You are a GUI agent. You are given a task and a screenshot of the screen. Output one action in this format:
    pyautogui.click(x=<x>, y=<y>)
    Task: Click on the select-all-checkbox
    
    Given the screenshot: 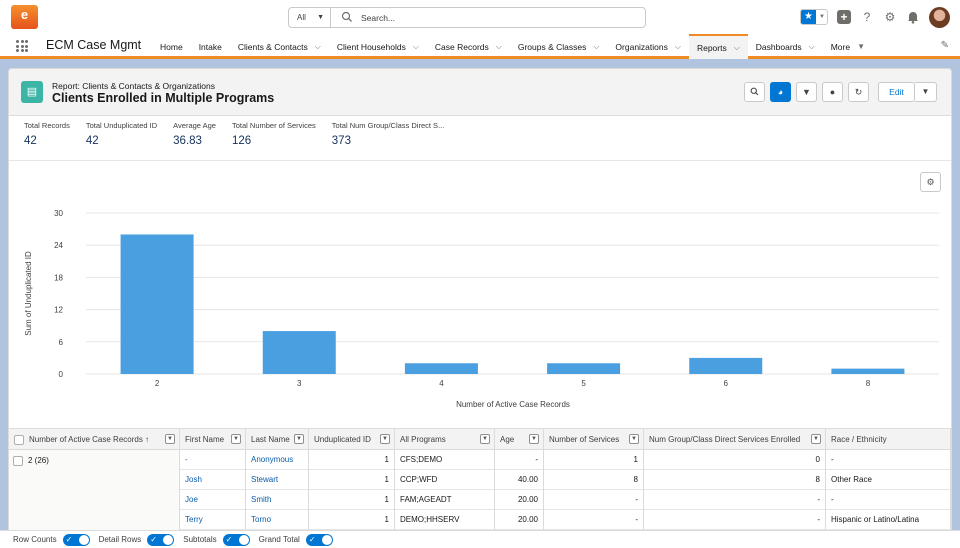 What is the action you would take?
    pyautogui.click(x=19, y=439)
    